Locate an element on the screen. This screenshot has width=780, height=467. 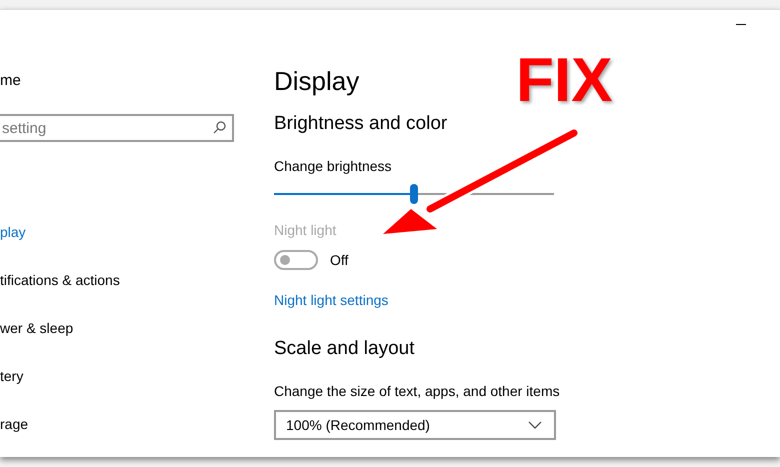
brightness-slider is located at coordinates (414, 194).